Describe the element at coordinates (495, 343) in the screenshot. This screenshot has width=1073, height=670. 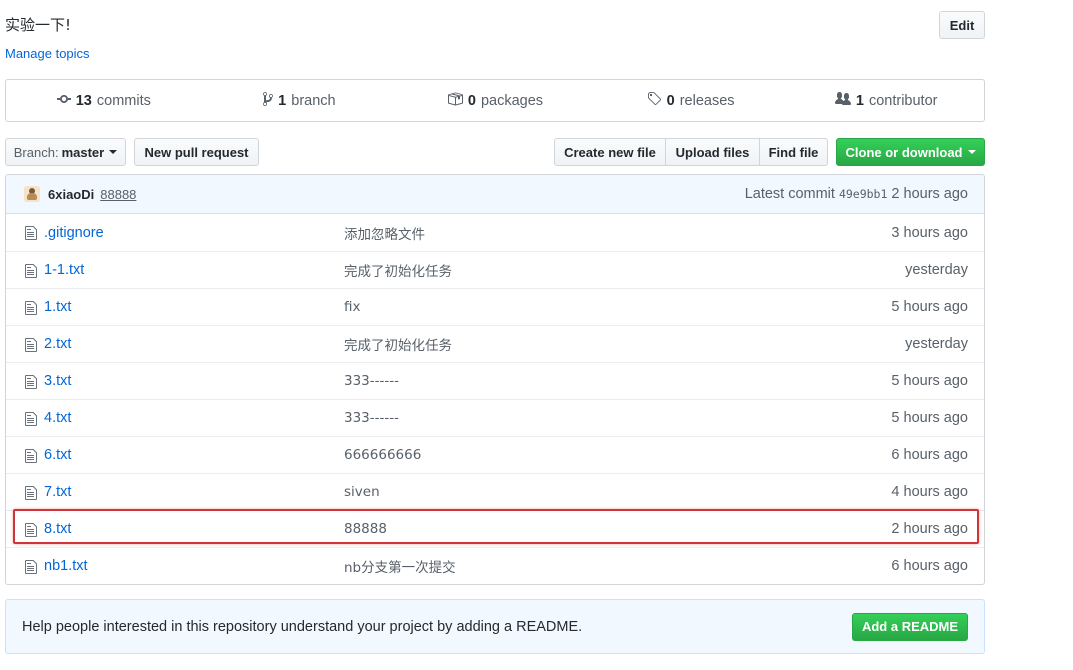
I see `file-row: 2.txt 完成了初始化任务 yesterday` at that location.